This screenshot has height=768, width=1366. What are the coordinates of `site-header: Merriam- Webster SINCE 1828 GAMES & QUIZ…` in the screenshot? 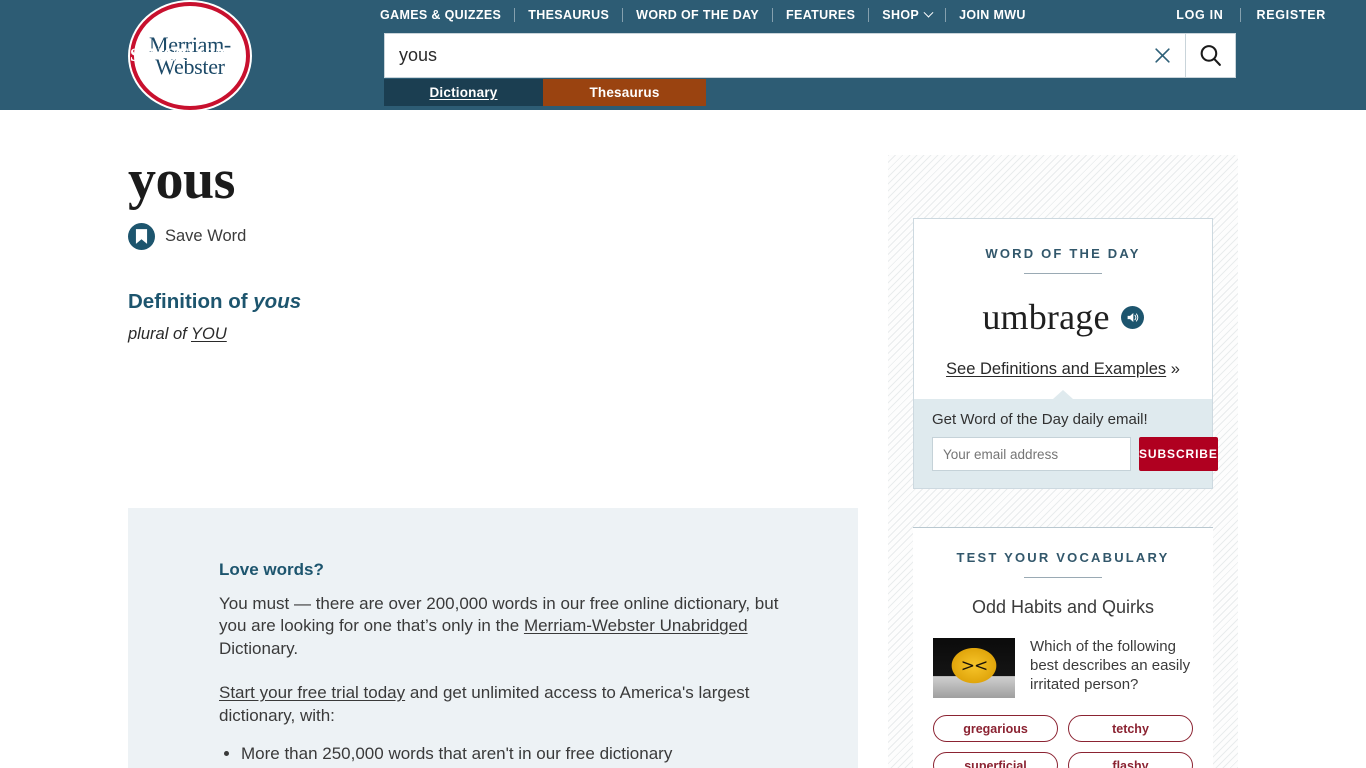 It's located at (683, 55).